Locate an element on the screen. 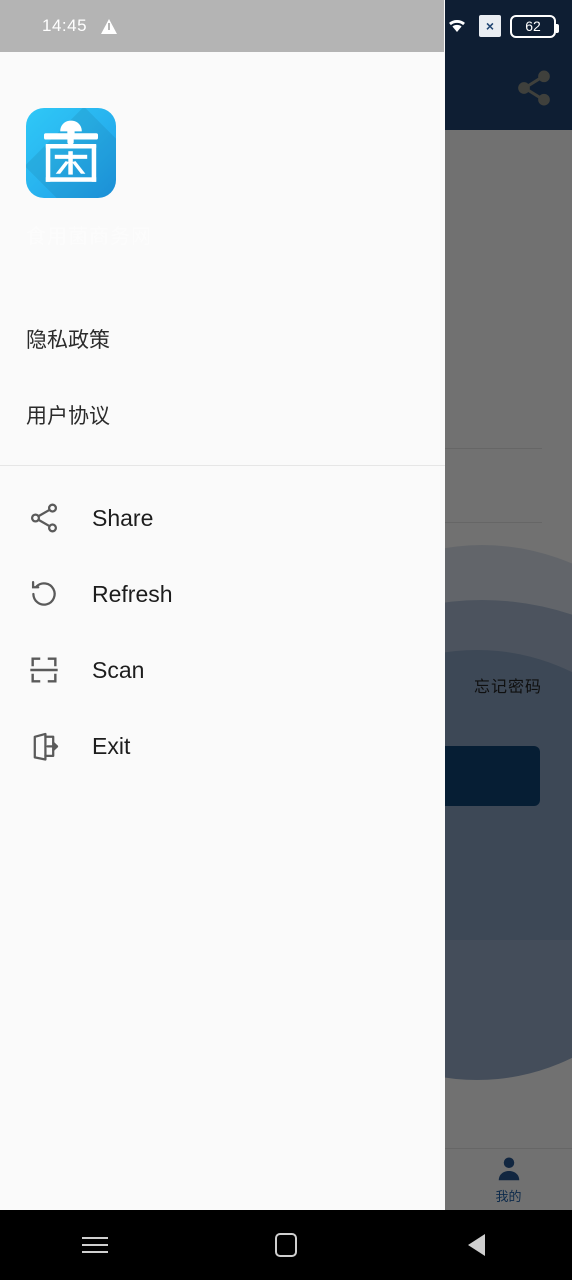  nav-home-button is located at coordinates (286, 1245).